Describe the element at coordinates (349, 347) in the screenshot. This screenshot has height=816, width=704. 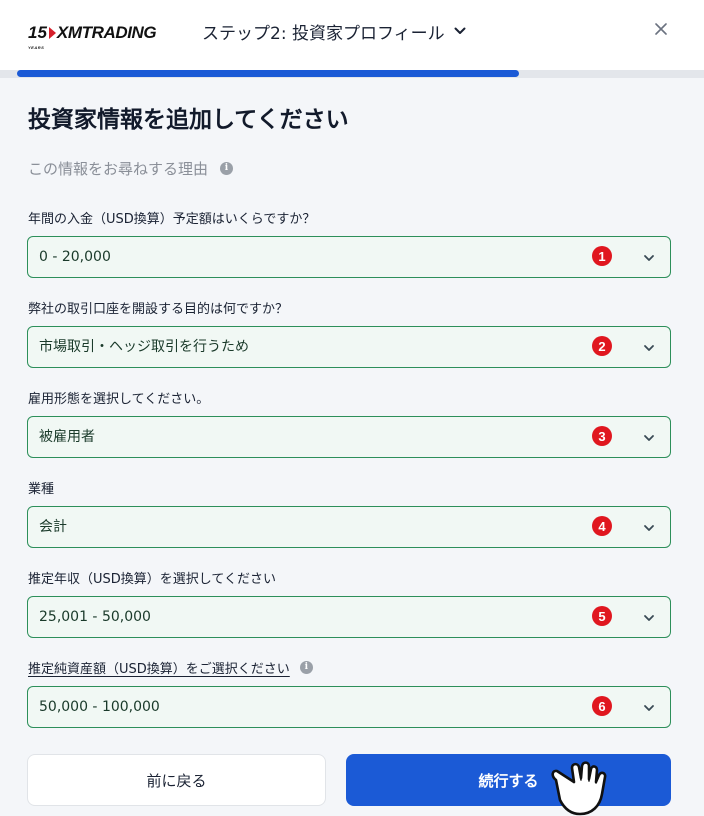
I see `account-purpose-select: 市場取引・ヘッジ取引を行うため 2` at that location.